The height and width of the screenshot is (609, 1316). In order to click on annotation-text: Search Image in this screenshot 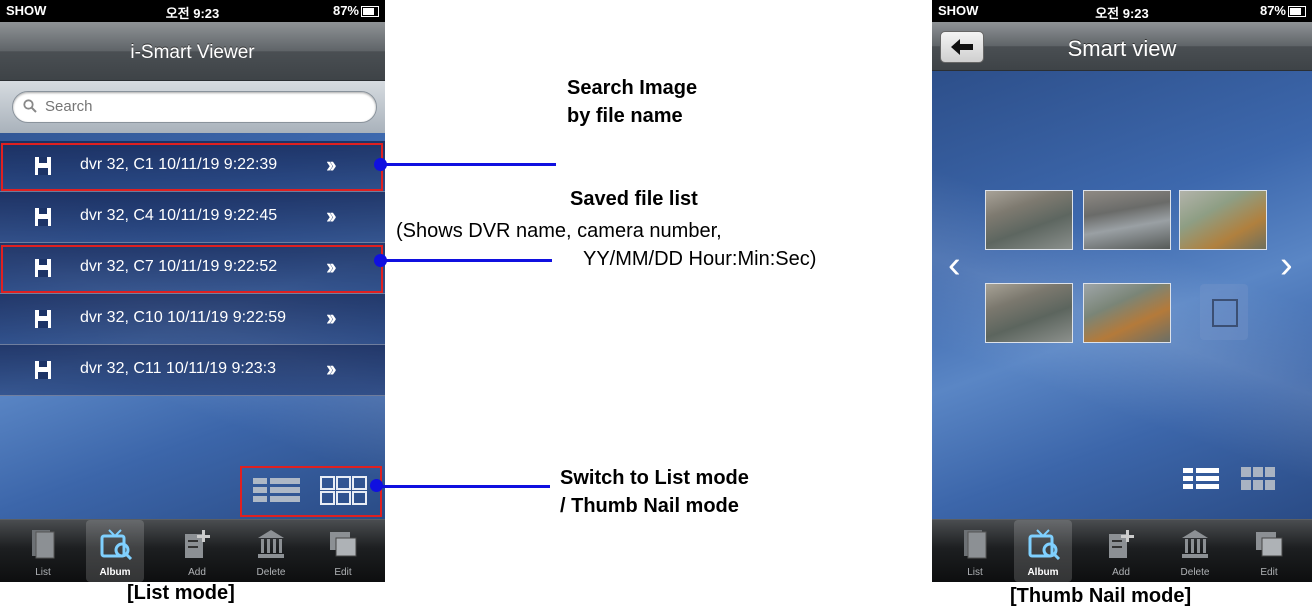, I will do `click(632, 88)`.